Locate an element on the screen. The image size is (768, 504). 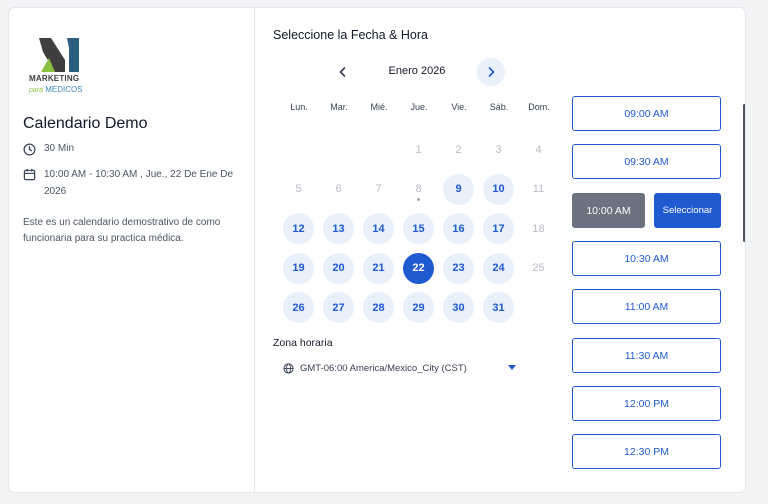
day-number: 10 is located at coordinates (498, 189).